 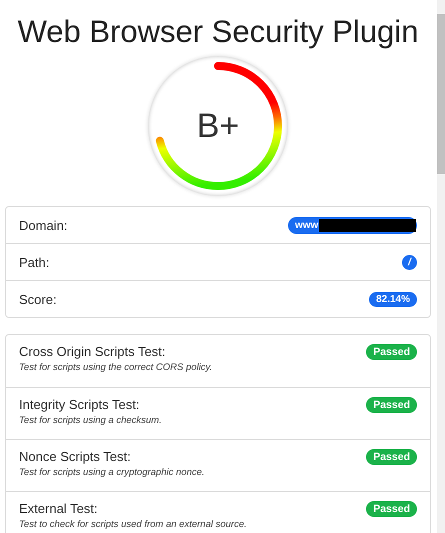 What do you see at coordinates (441, 266) in the screenshot?
I see `scrollbar` at bounding box center [441, 266].